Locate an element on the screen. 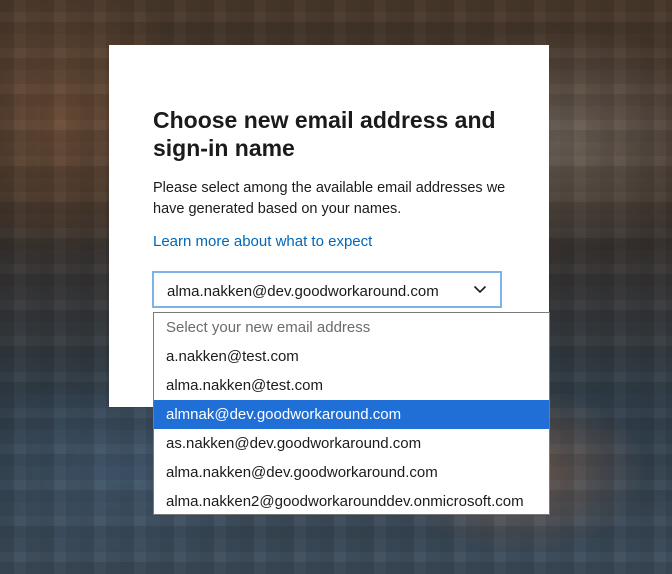  email-select-value: alma.nakken@dev.goodworkaround.com is located at coordinates (303, 291).